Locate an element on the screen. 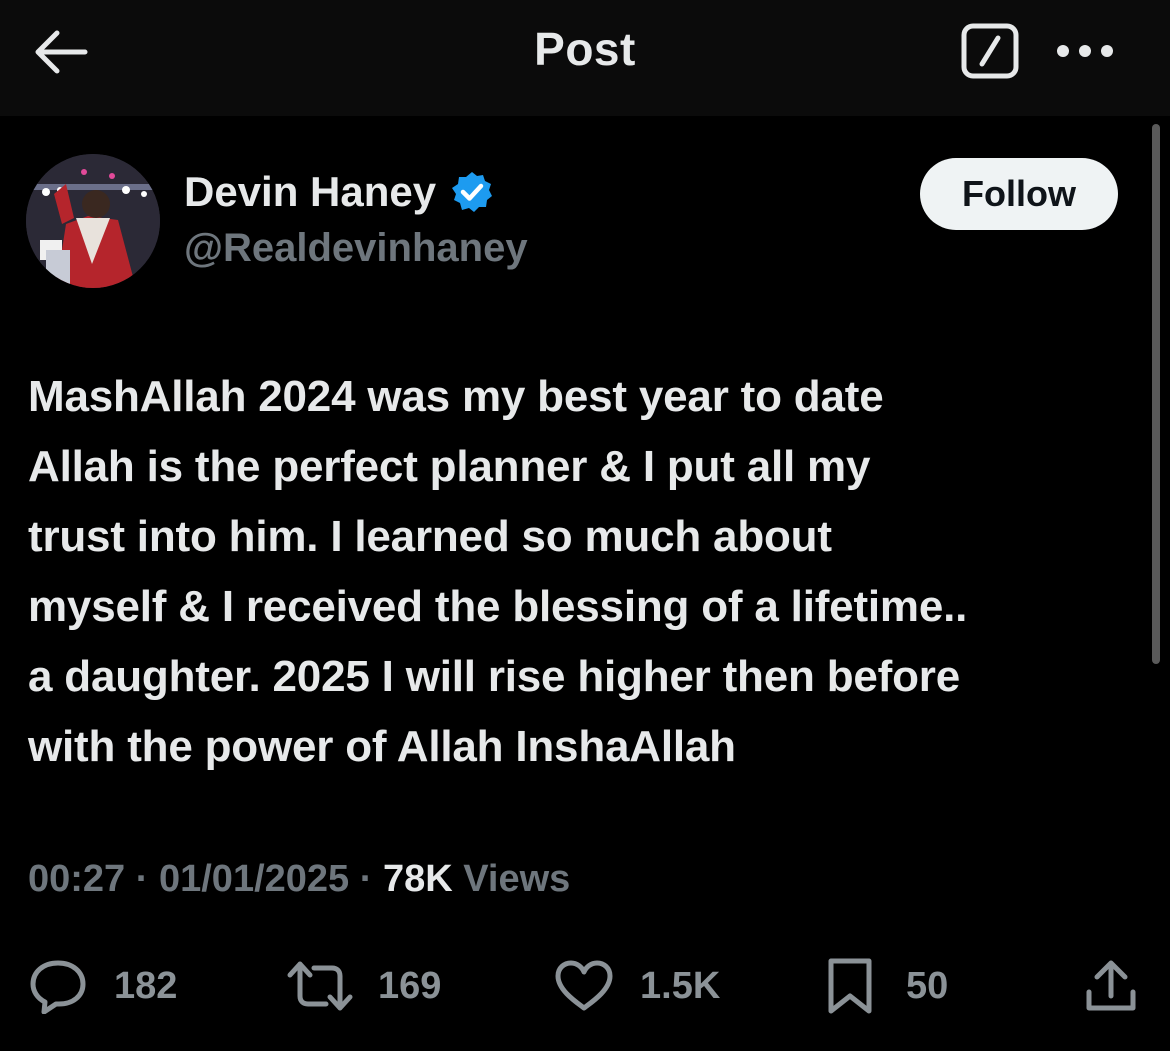 The width and height of the screenshot is (1170, 1051). repost-icon is located at coordinates (320, 986).